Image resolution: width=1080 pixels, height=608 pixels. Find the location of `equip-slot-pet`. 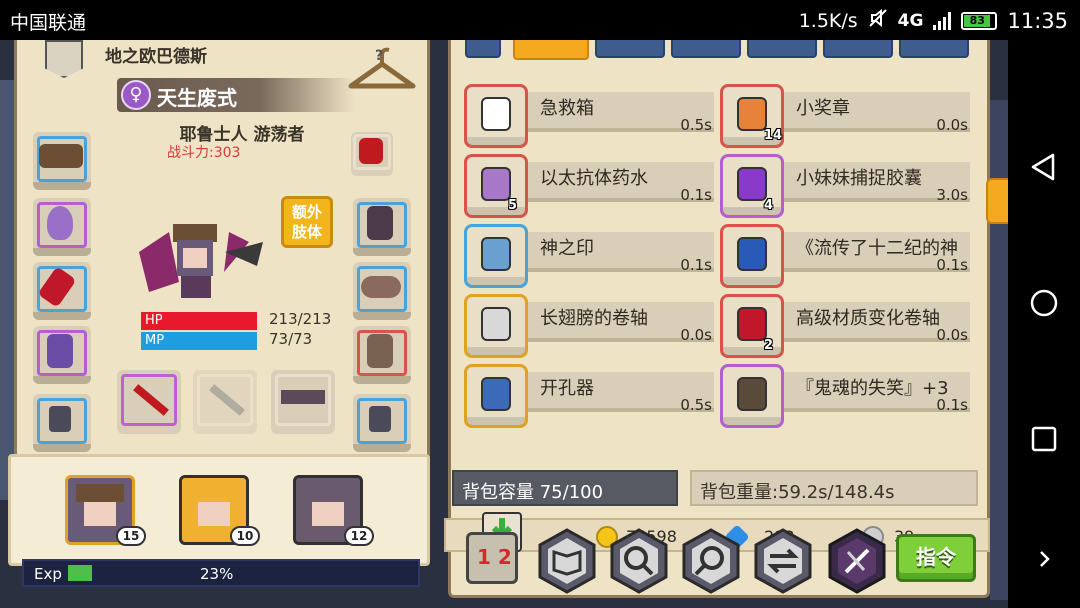

equip-slot-pet is located at coordinates (62, 355).